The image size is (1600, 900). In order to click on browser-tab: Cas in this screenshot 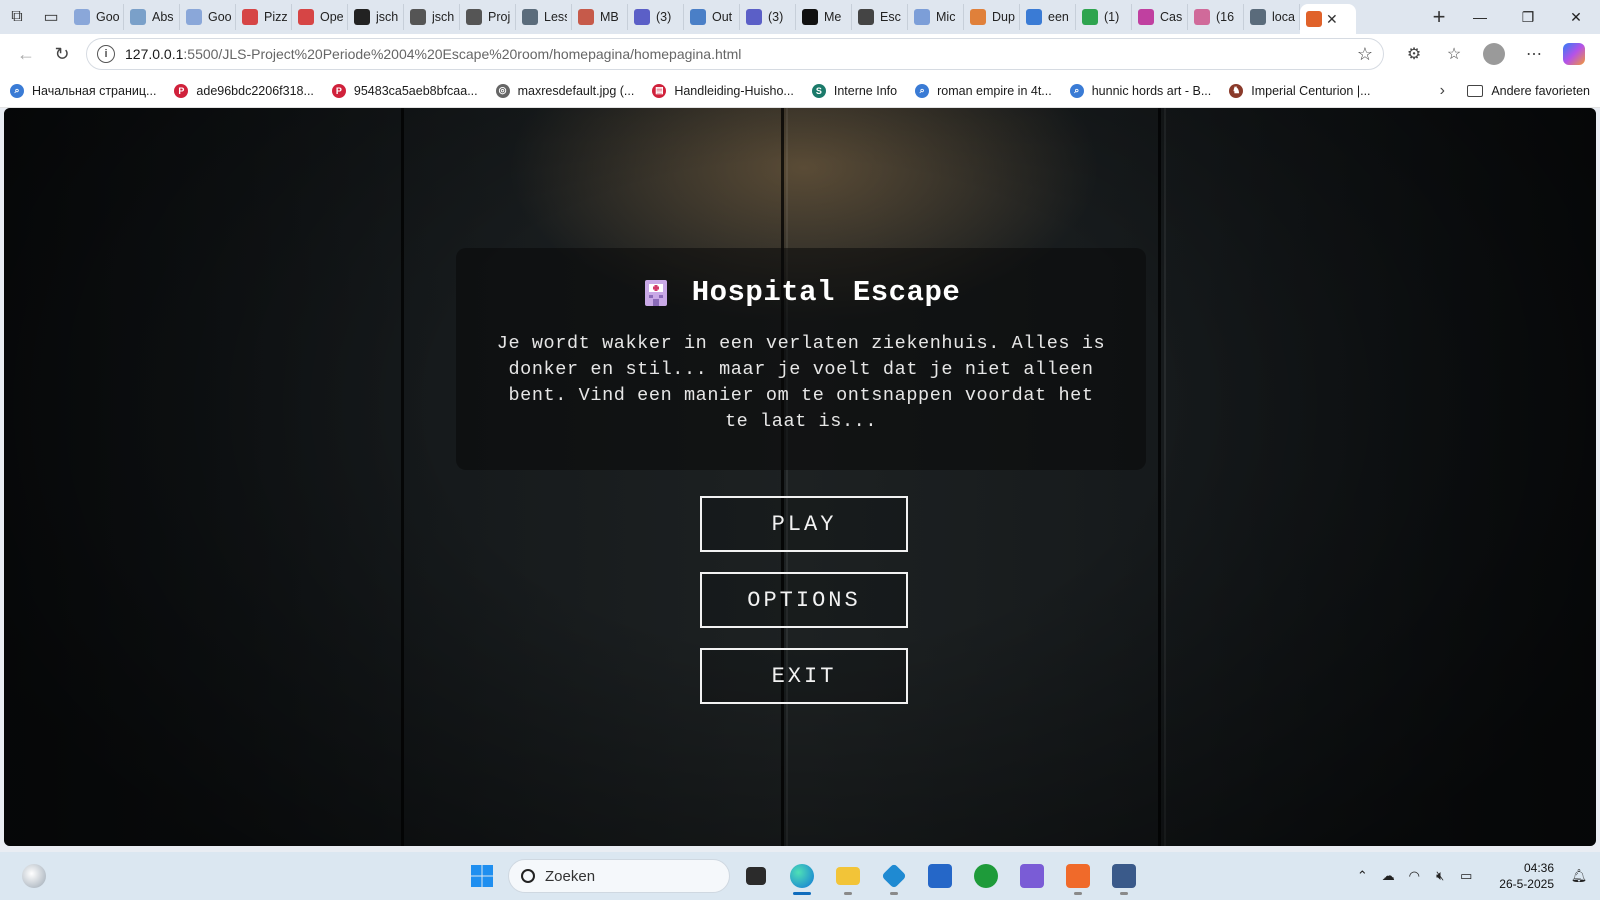, I will do `click(1160, 17)`.